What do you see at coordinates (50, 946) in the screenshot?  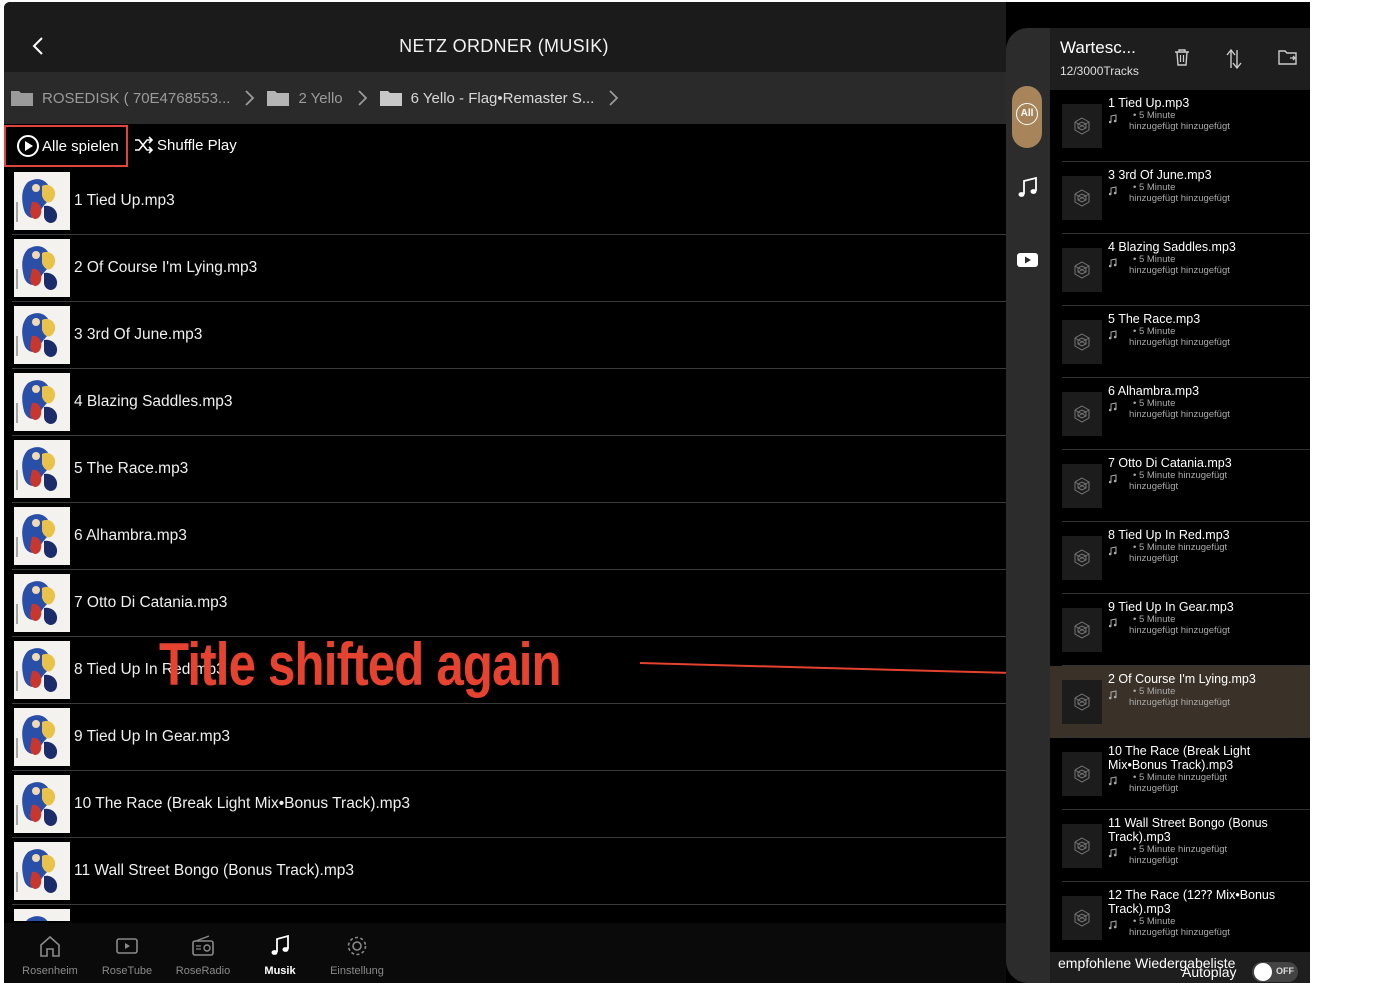 I see `home-icon` at bounding box center [50, 946].